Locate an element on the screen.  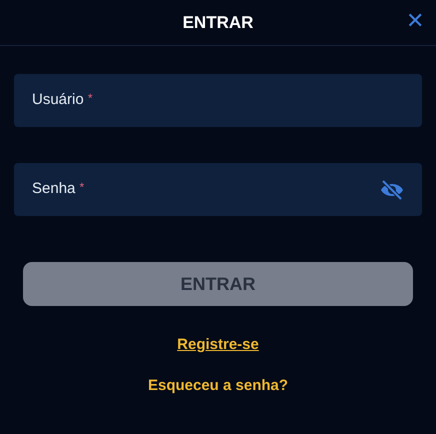
password-field: Senha * is located at coordinates (218, 189).